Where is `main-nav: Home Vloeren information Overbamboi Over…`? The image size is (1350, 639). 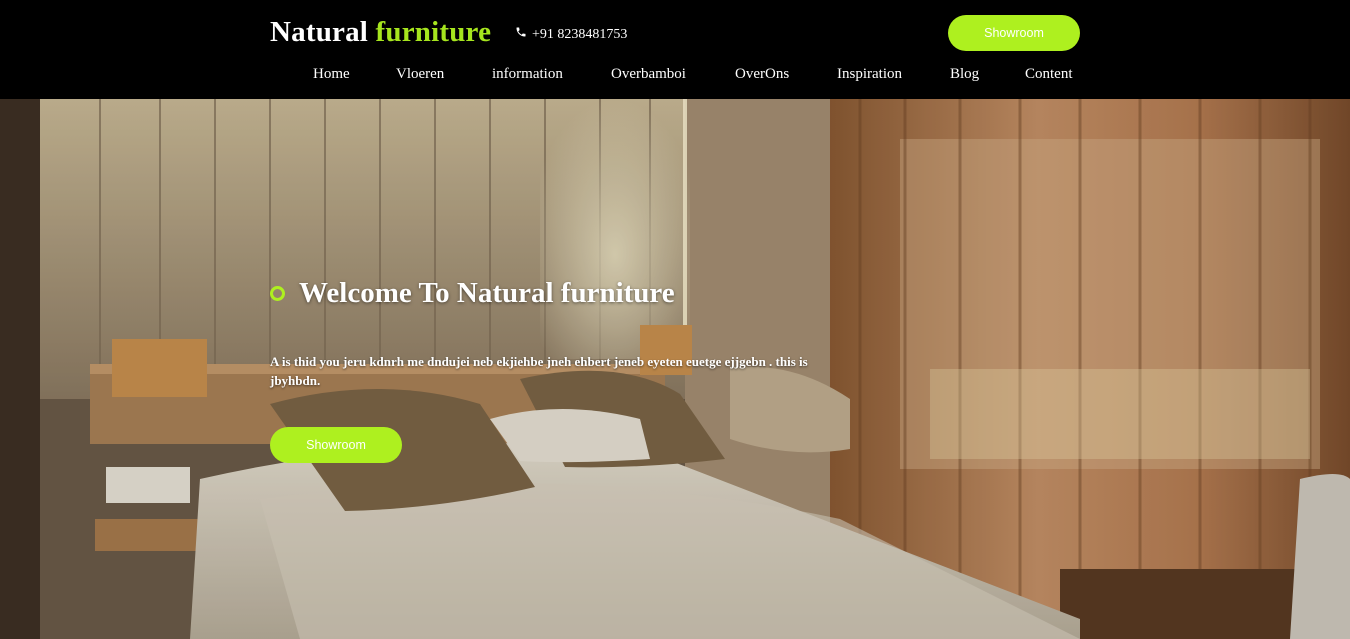 main-nav: Home Vloeren information Overbamboi Over… is located at coordinates (675, 77).